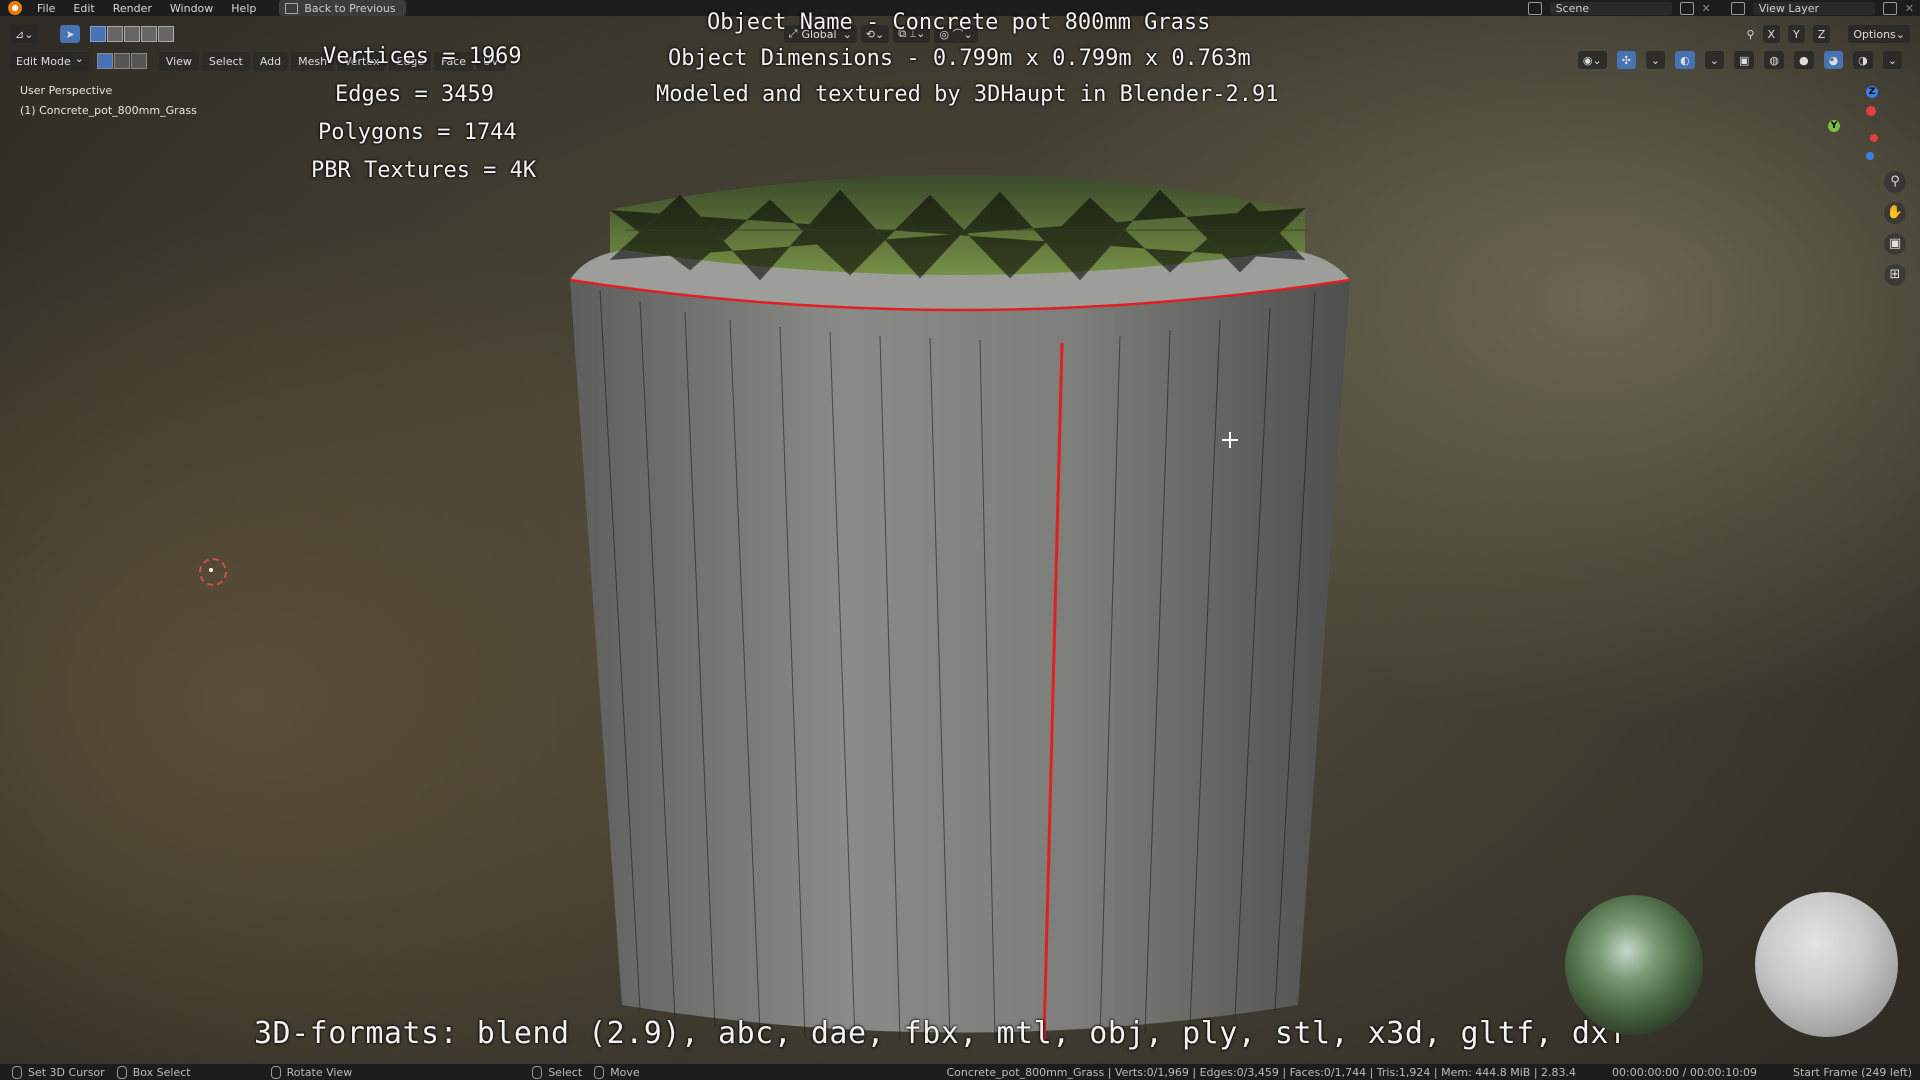  I want to click on scene-label: Scene, so click(1572, 8).